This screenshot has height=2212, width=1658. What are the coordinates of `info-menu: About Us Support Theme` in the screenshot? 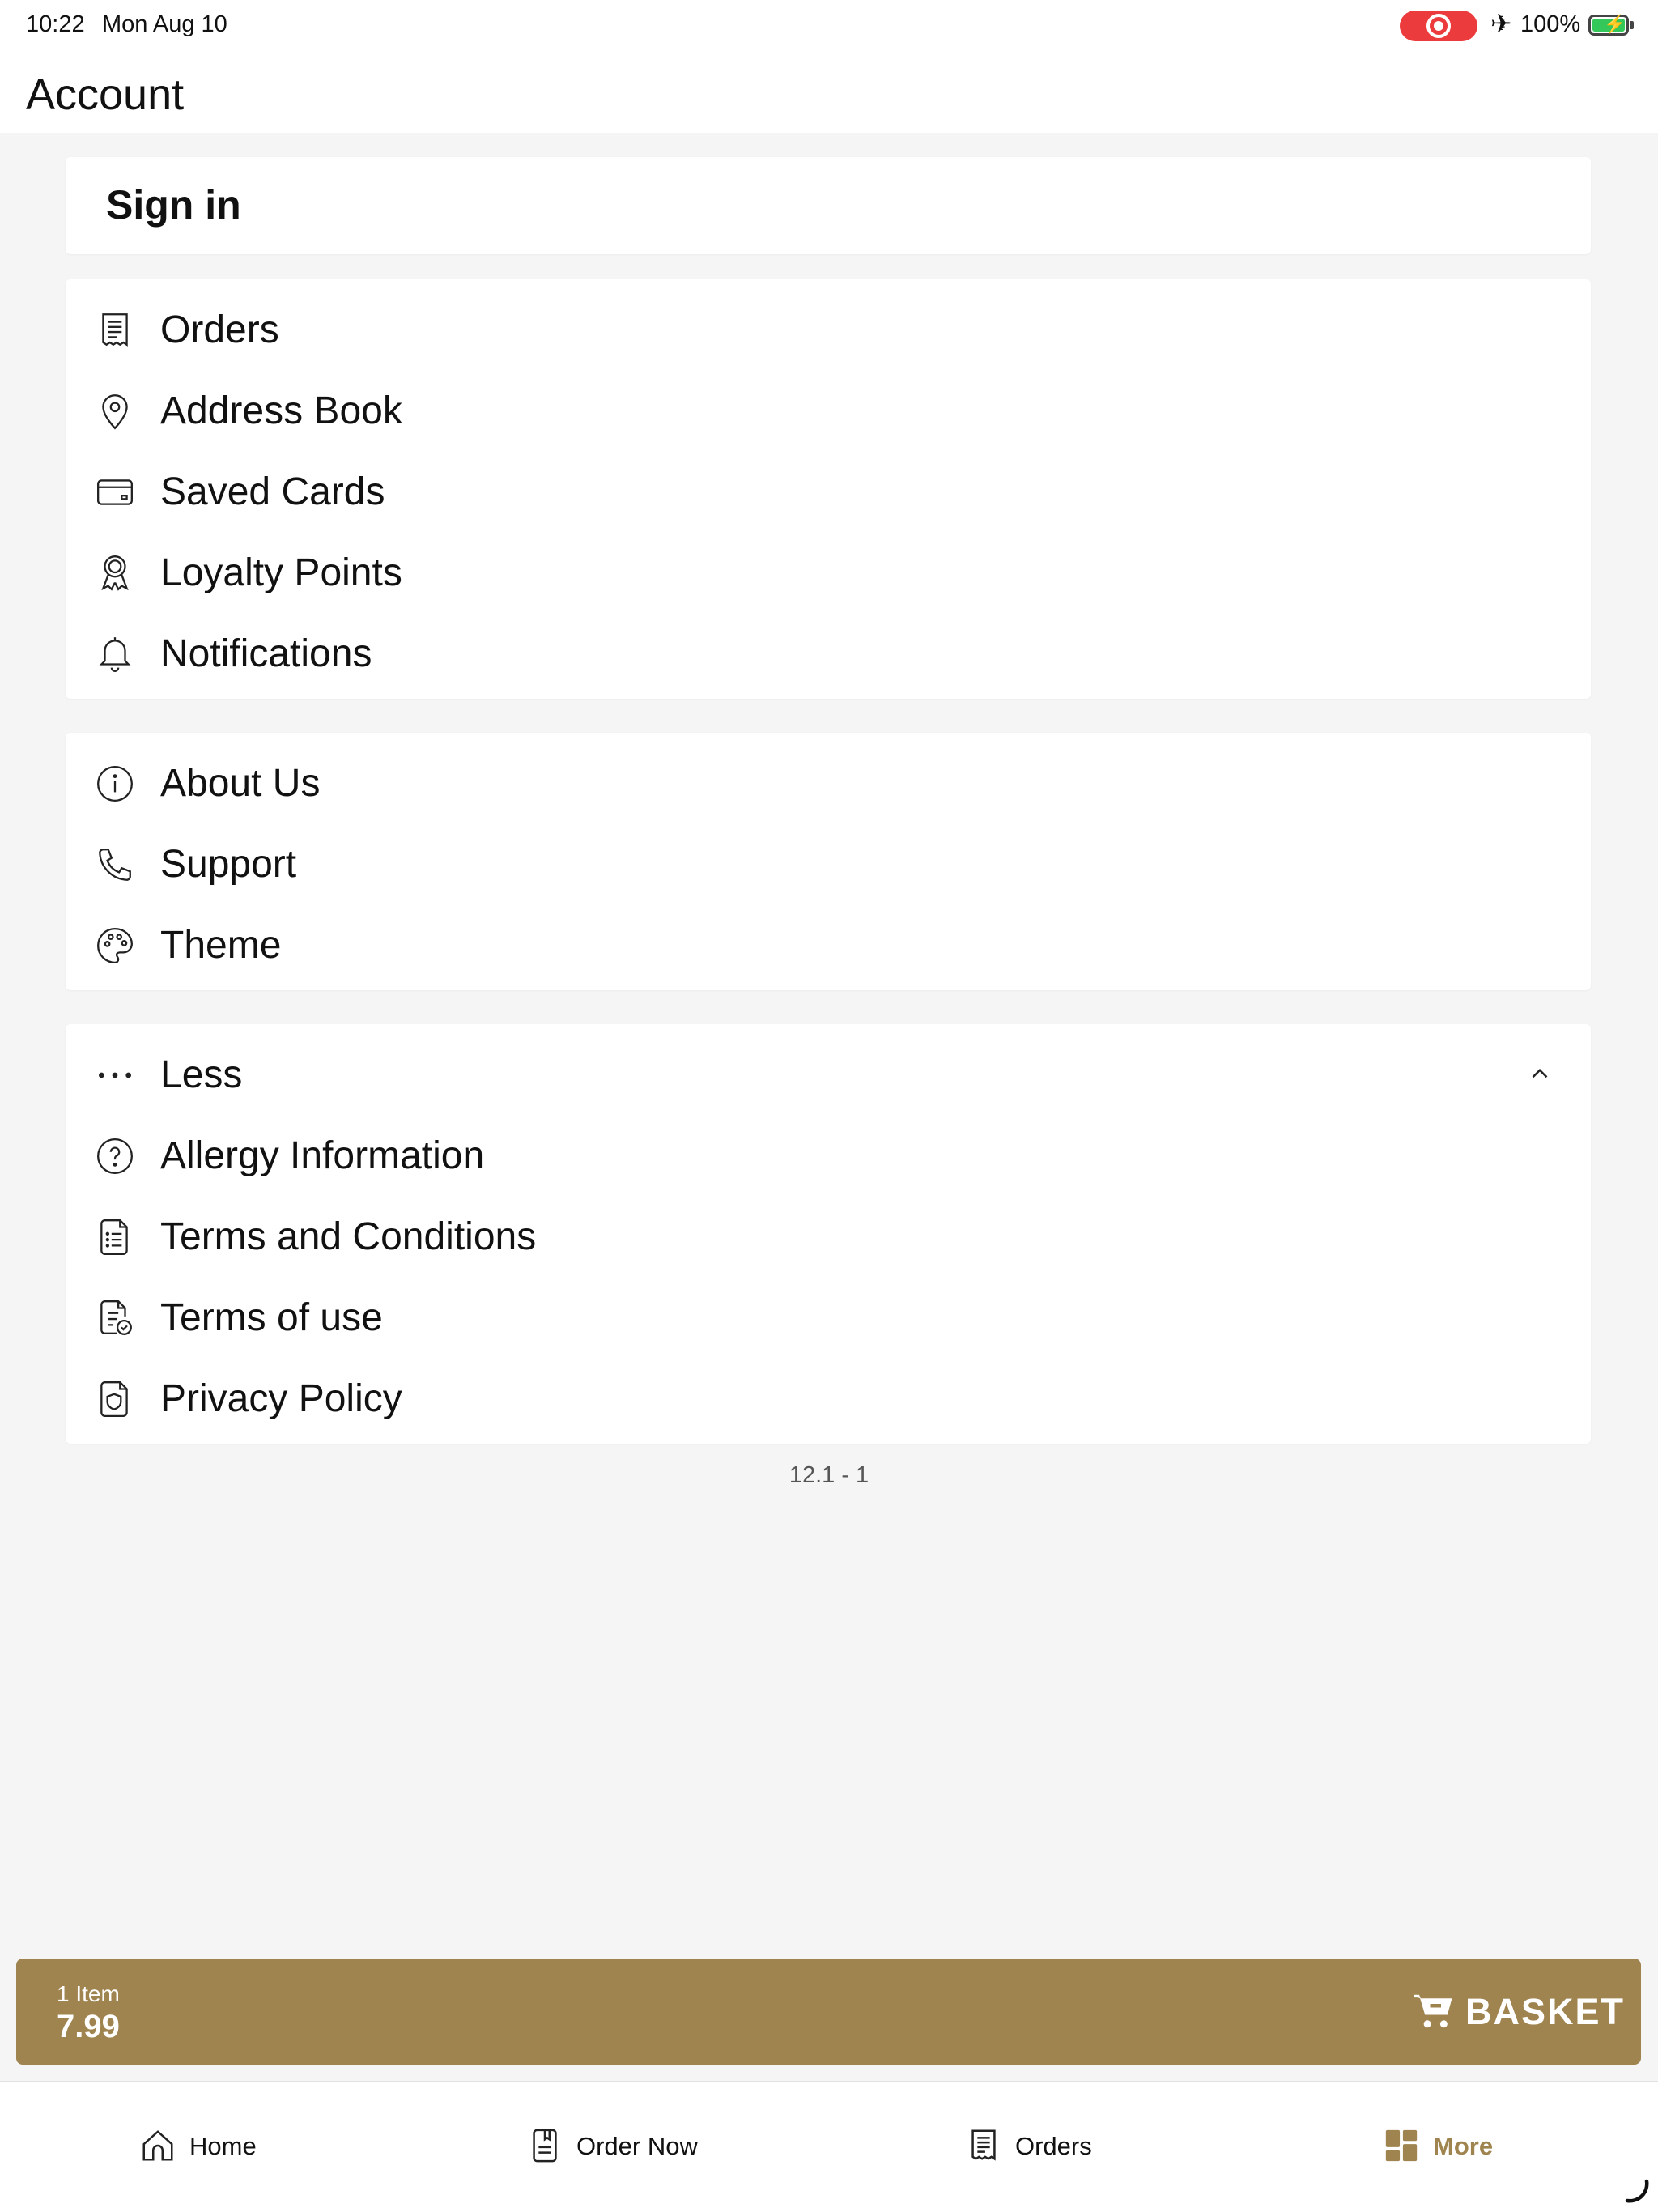 It's located at (828, 861).